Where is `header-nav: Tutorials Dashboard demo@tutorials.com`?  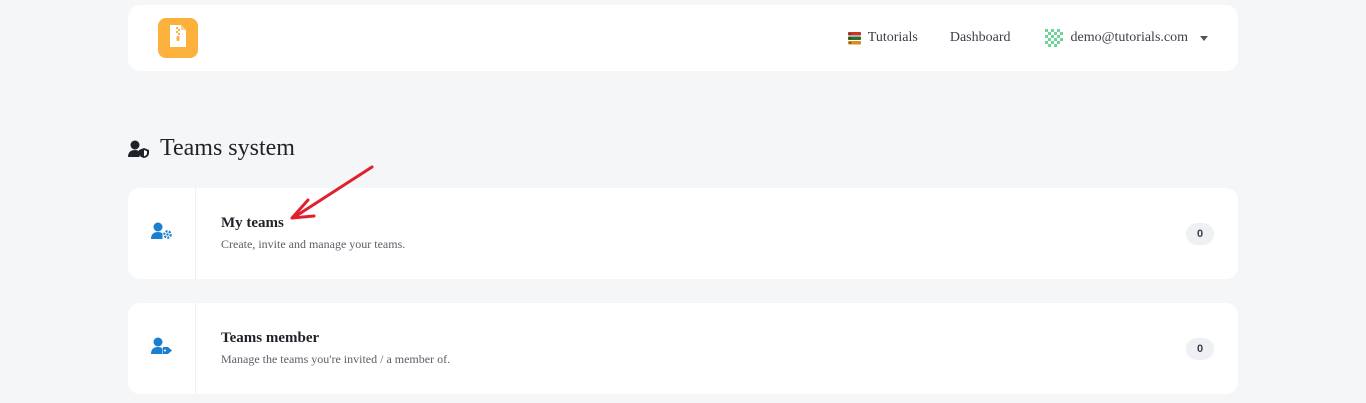
header-nav: Tutorials Dashboard demo@tutorials.com is located at coordinates (1027, 38).